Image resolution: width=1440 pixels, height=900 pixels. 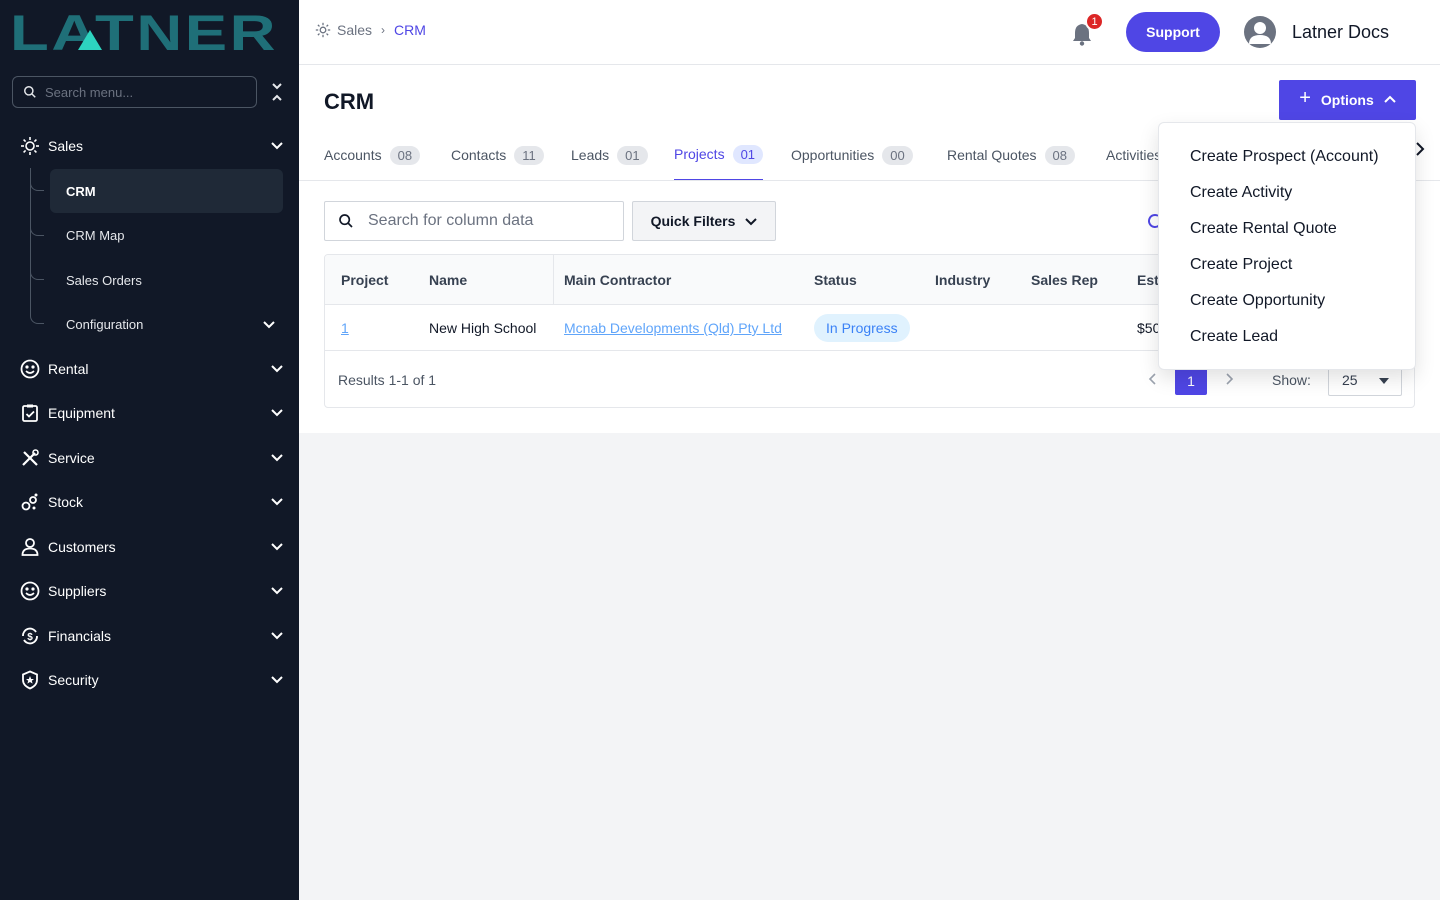 I want to click on breadcrumb: Sales › CRM, so click(x=370, y=30).